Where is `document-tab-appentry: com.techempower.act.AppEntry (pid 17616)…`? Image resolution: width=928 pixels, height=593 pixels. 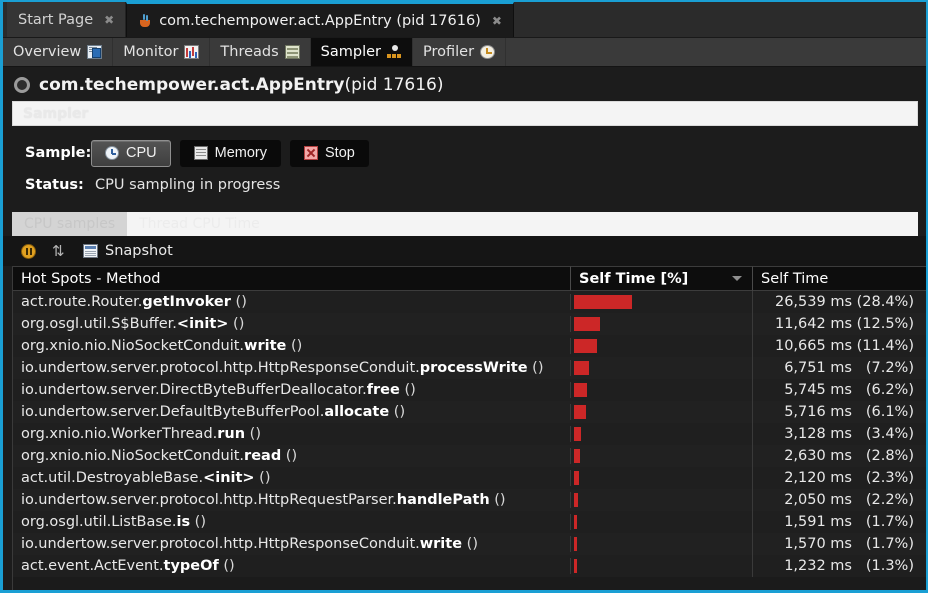 document-tab-appentry: com.techempower.act.AppEntry (pid 17616)… is located at coordinates (320, 19).